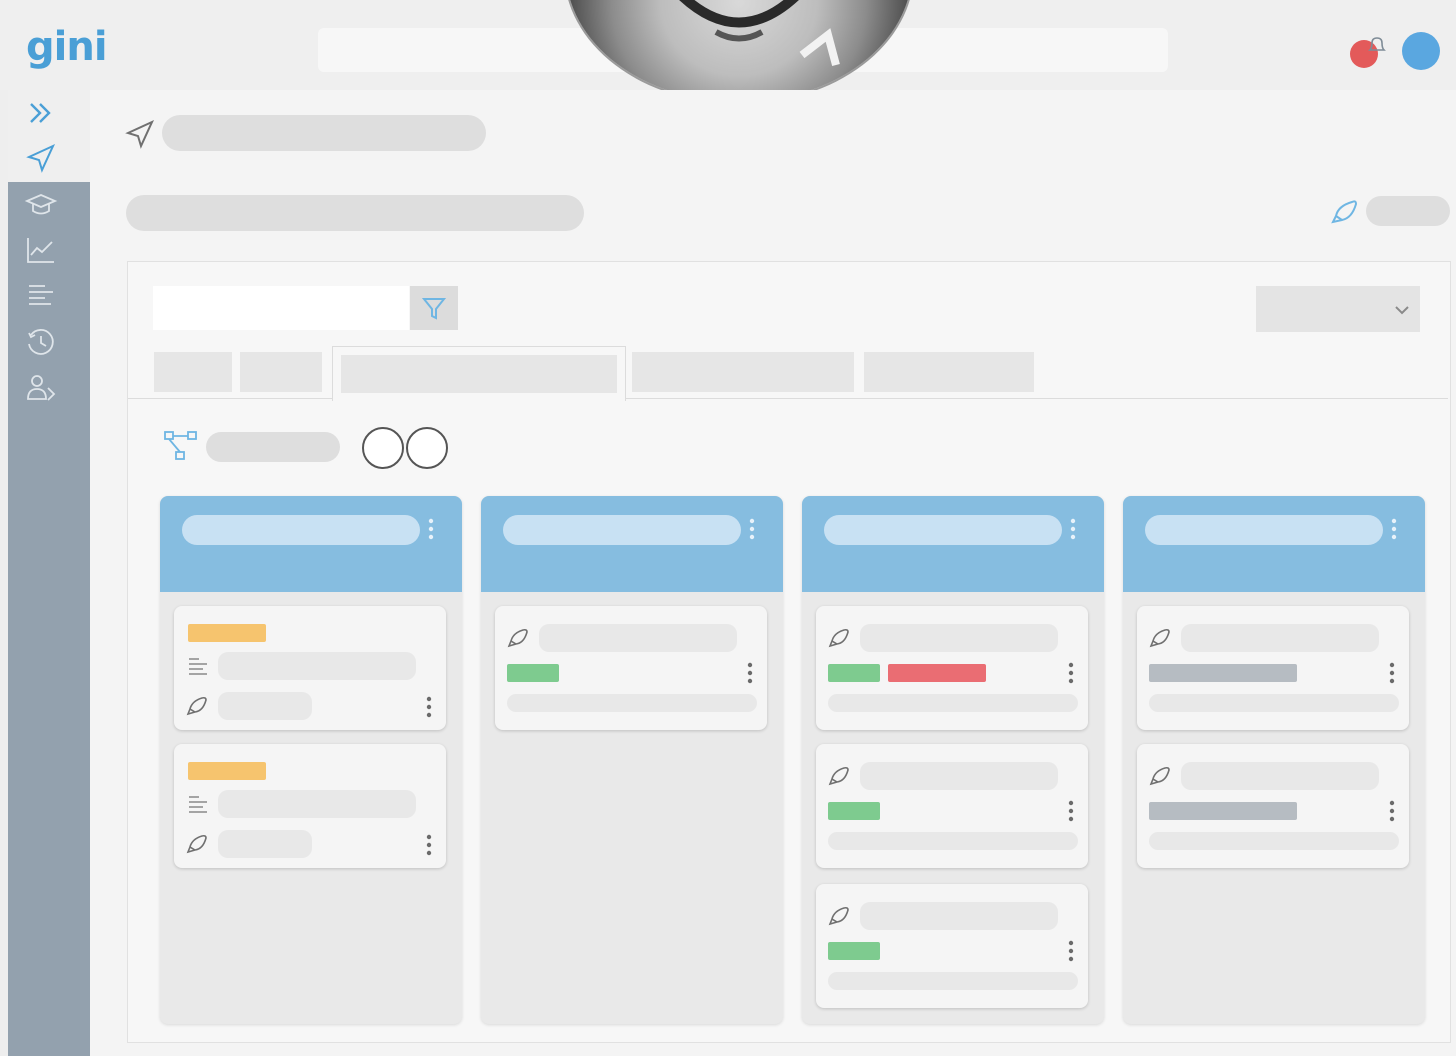 The height and width of the screenshot is (1056, 1456). What do you see at coordinates (180, 445) in the screenshot?
I see `workflow-icon` at bounding box center [180, 445].